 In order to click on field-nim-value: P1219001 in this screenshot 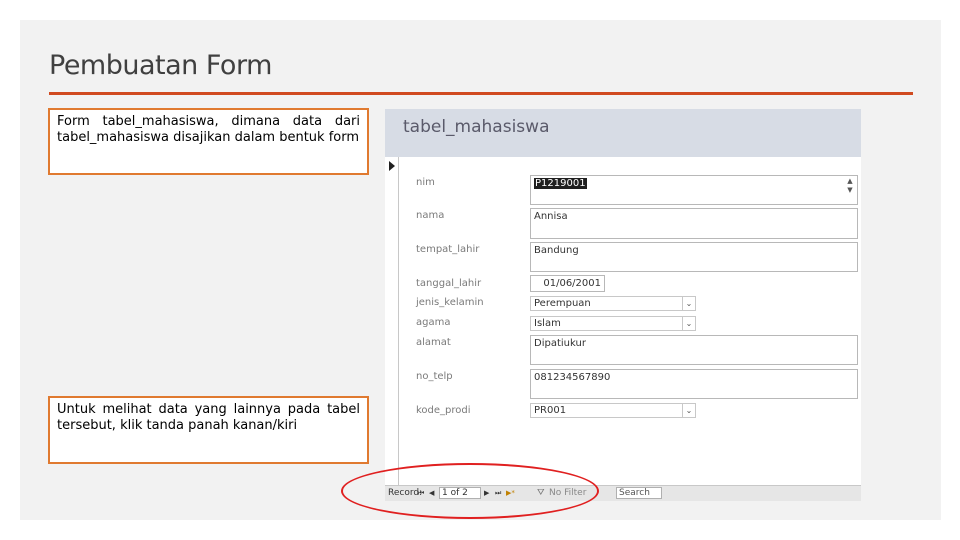, I will do `click(560, 183)`.